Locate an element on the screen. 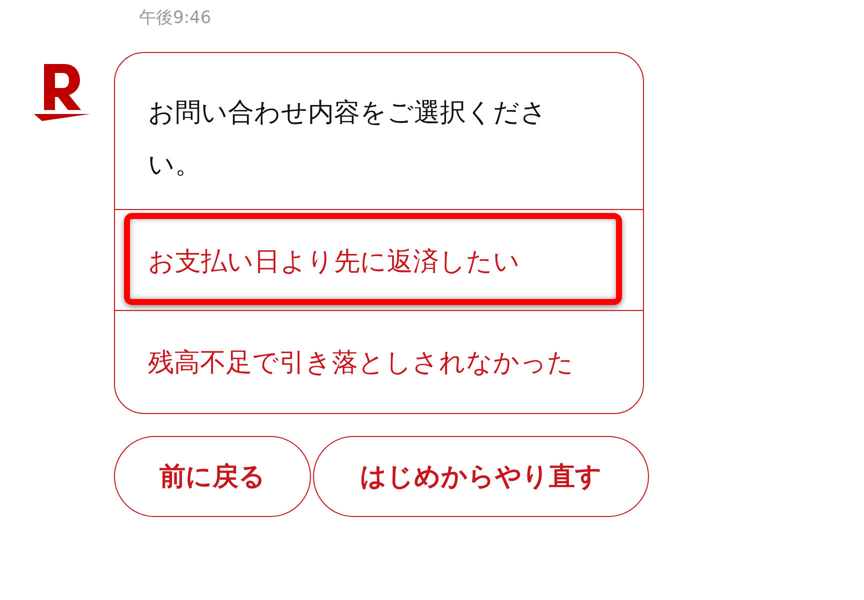  option-item: お支払い日より先に返済したい is located at coordinates (379, 260).